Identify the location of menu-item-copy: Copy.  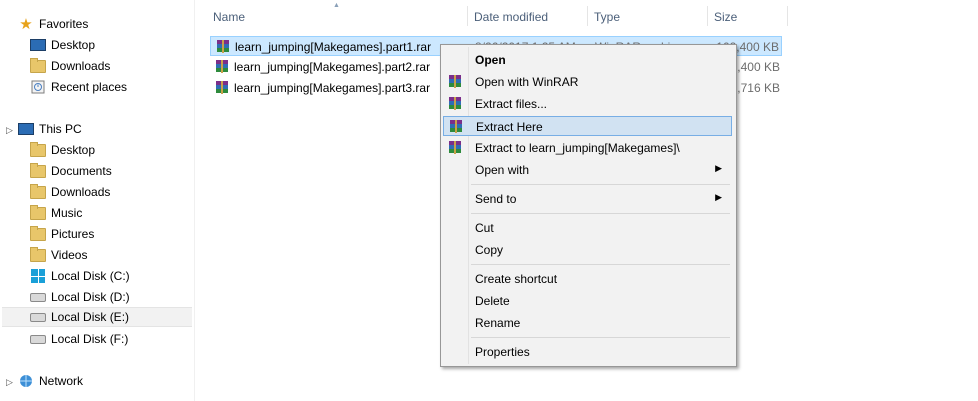
(587, 250).